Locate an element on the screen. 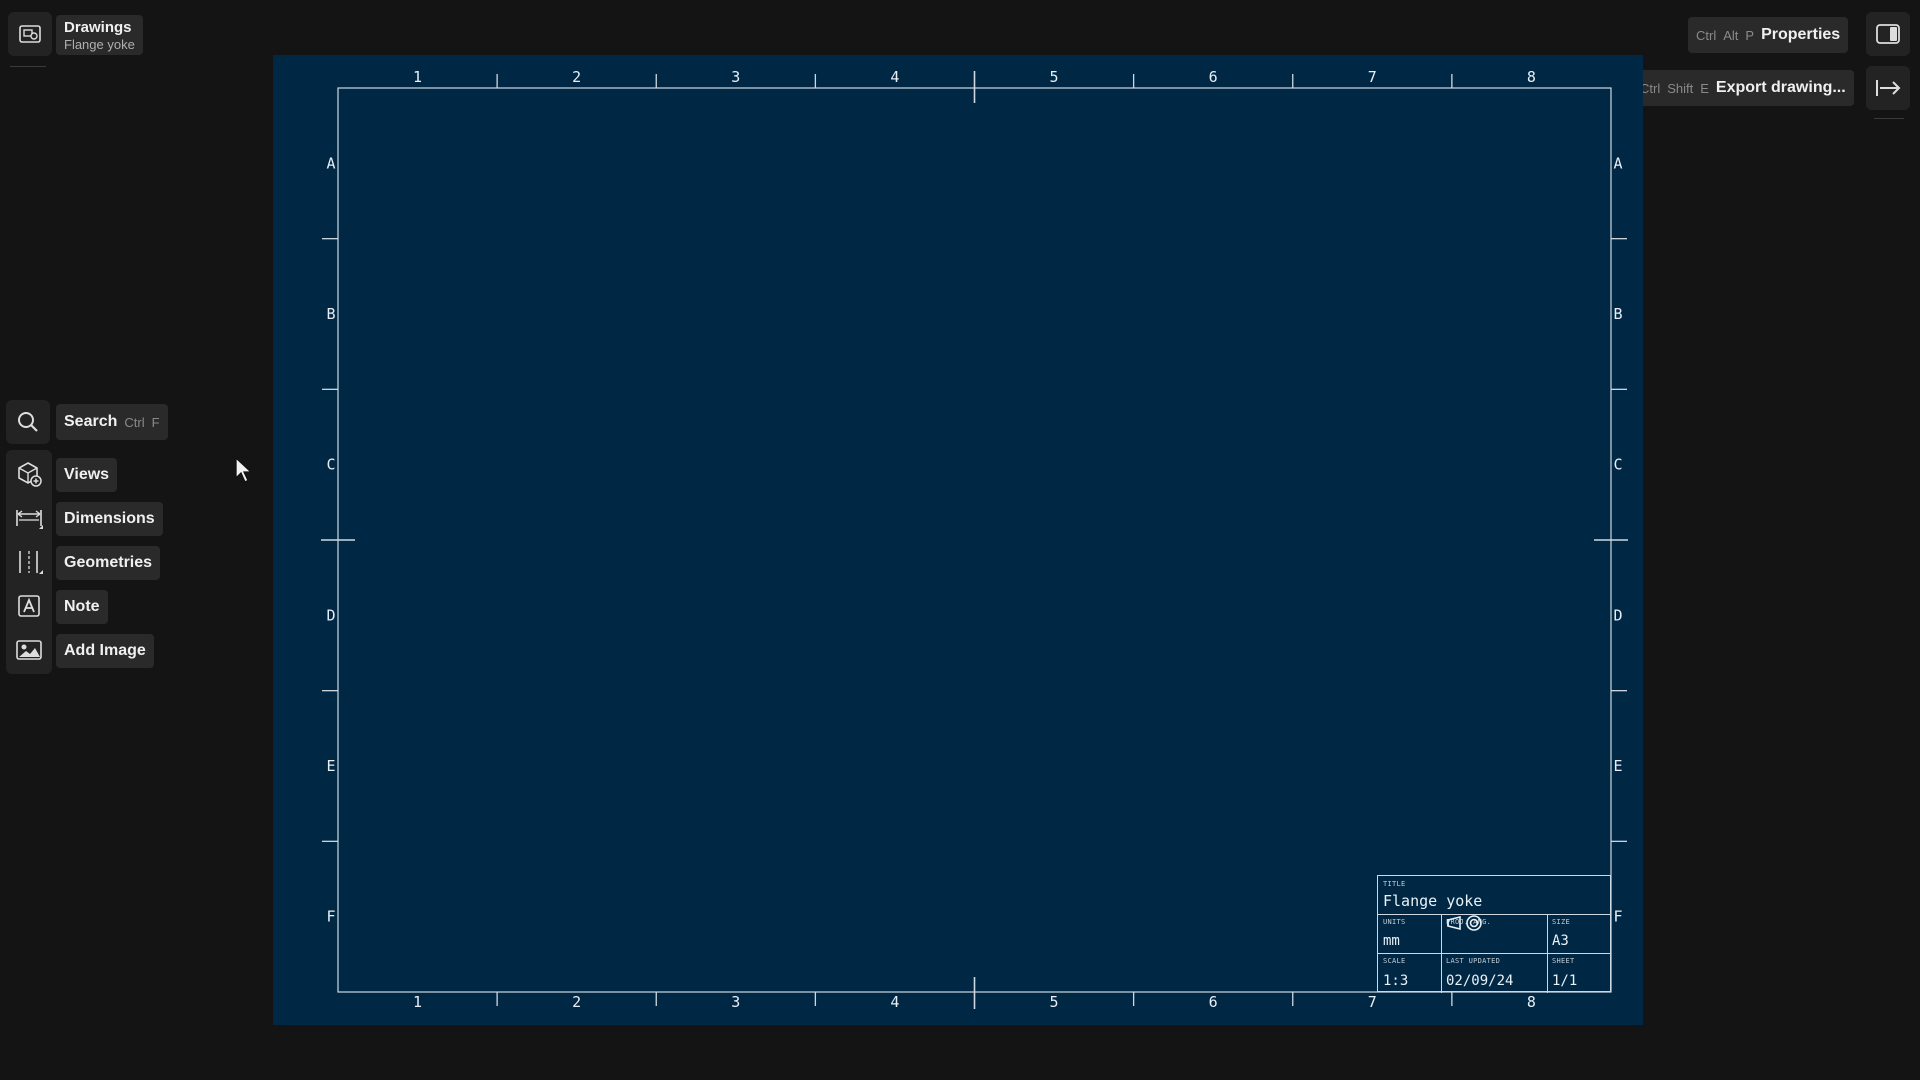  tool-label-dimensions: Dimensions is located at coordinates (109, 519).